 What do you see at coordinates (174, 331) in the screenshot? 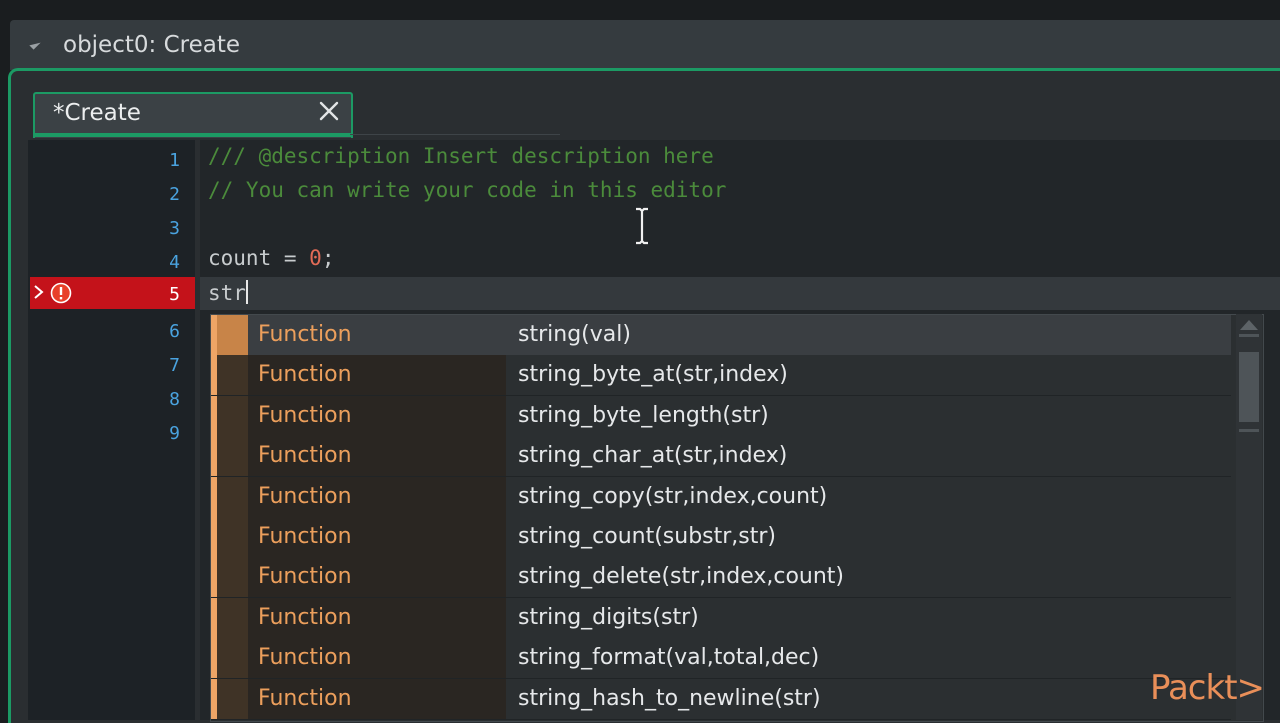
I see `line-number: 6` at bounding box center [174, 331].